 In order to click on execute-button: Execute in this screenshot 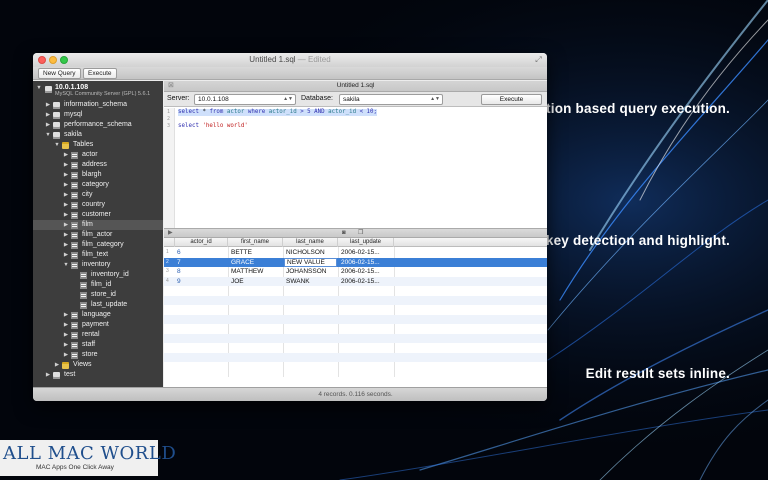, I will do `click(511, 99)`.